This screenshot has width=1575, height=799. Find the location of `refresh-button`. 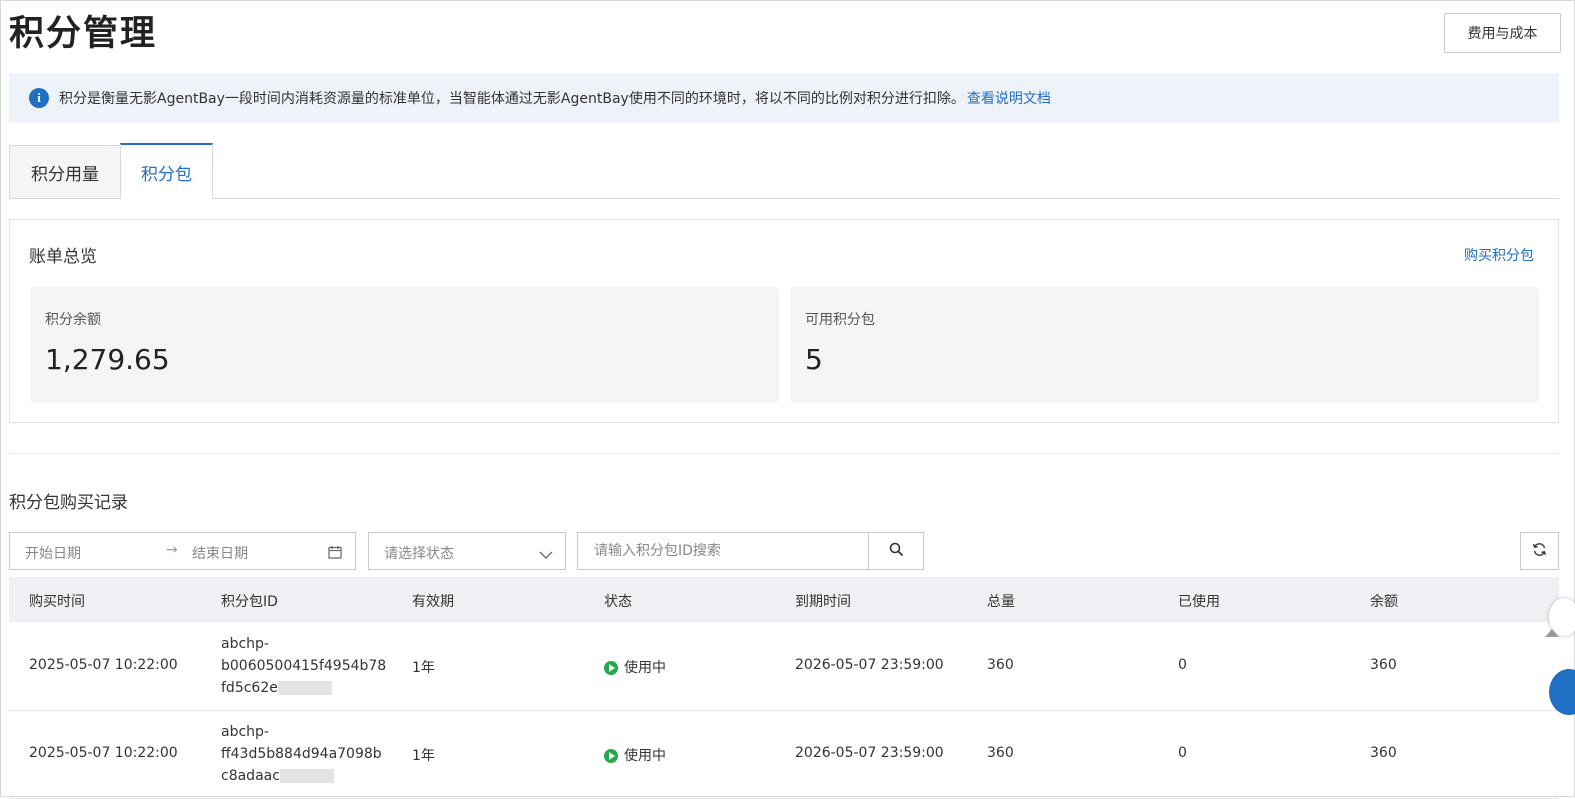

refresh-button is located at coordinates (1539, 551).